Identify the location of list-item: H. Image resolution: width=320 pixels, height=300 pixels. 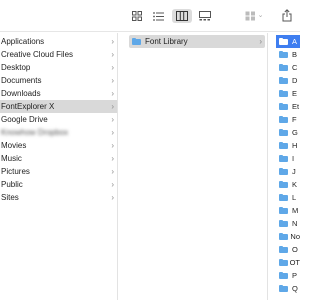
(288, 145).